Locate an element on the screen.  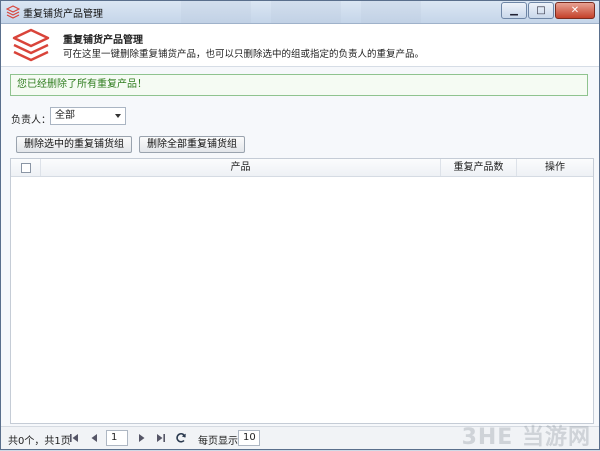
title-bar: 重复铺货产品管理 ▁ □ ✕ is located at coordinates (300, 12).